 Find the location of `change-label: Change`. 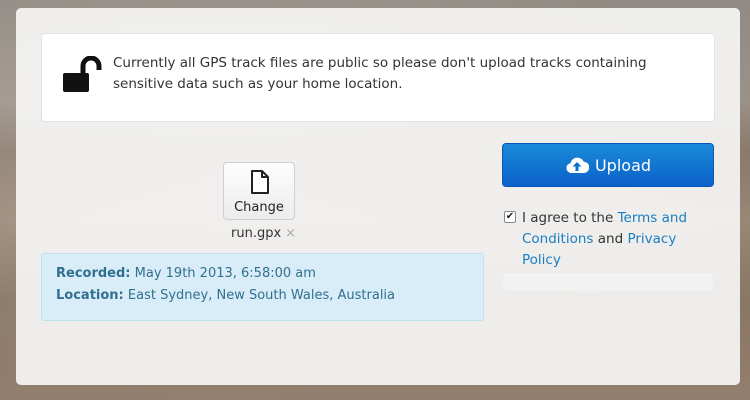

change-label: Change is located at coordinates (259, 207).